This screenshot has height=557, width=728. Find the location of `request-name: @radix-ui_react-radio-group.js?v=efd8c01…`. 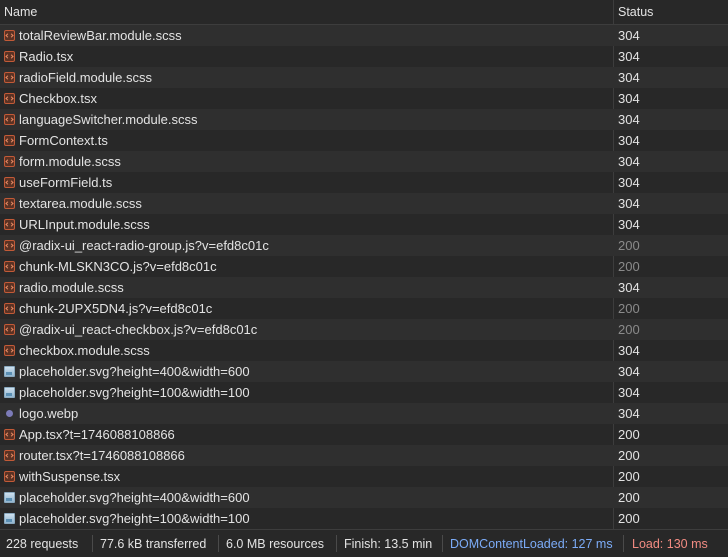

request-name: @radix-ui_react-radio-group.js?v=efd8c01… is located at coordinates (144, 245).